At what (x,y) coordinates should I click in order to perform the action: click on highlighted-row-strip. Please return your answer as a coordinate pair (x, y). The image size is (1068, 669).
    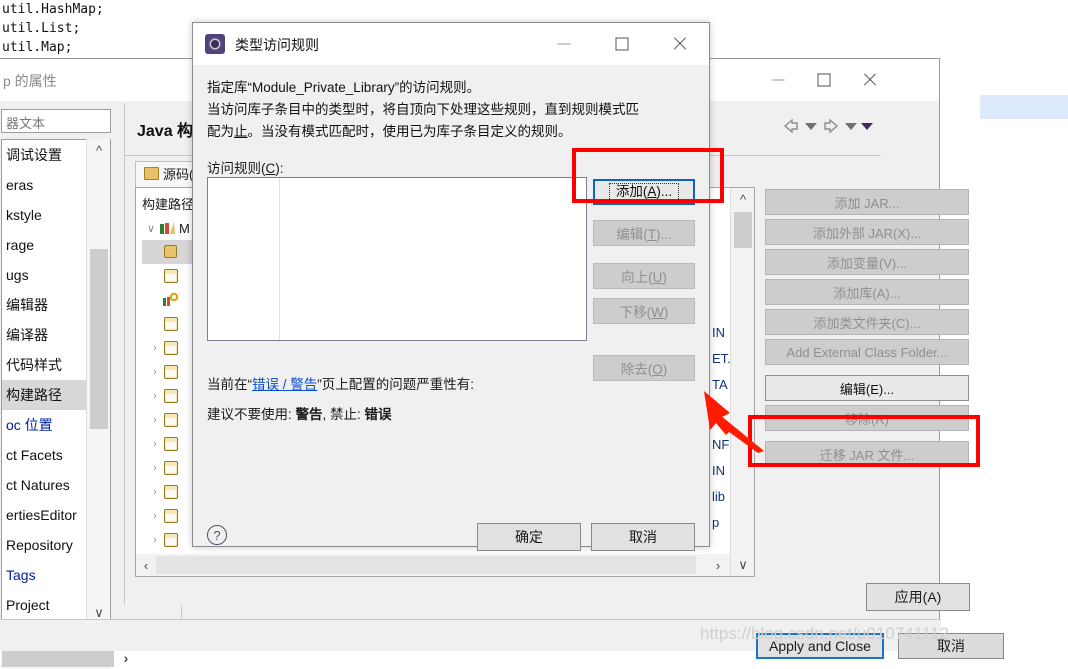
    Looking at the image, I should click on (1024, 107).